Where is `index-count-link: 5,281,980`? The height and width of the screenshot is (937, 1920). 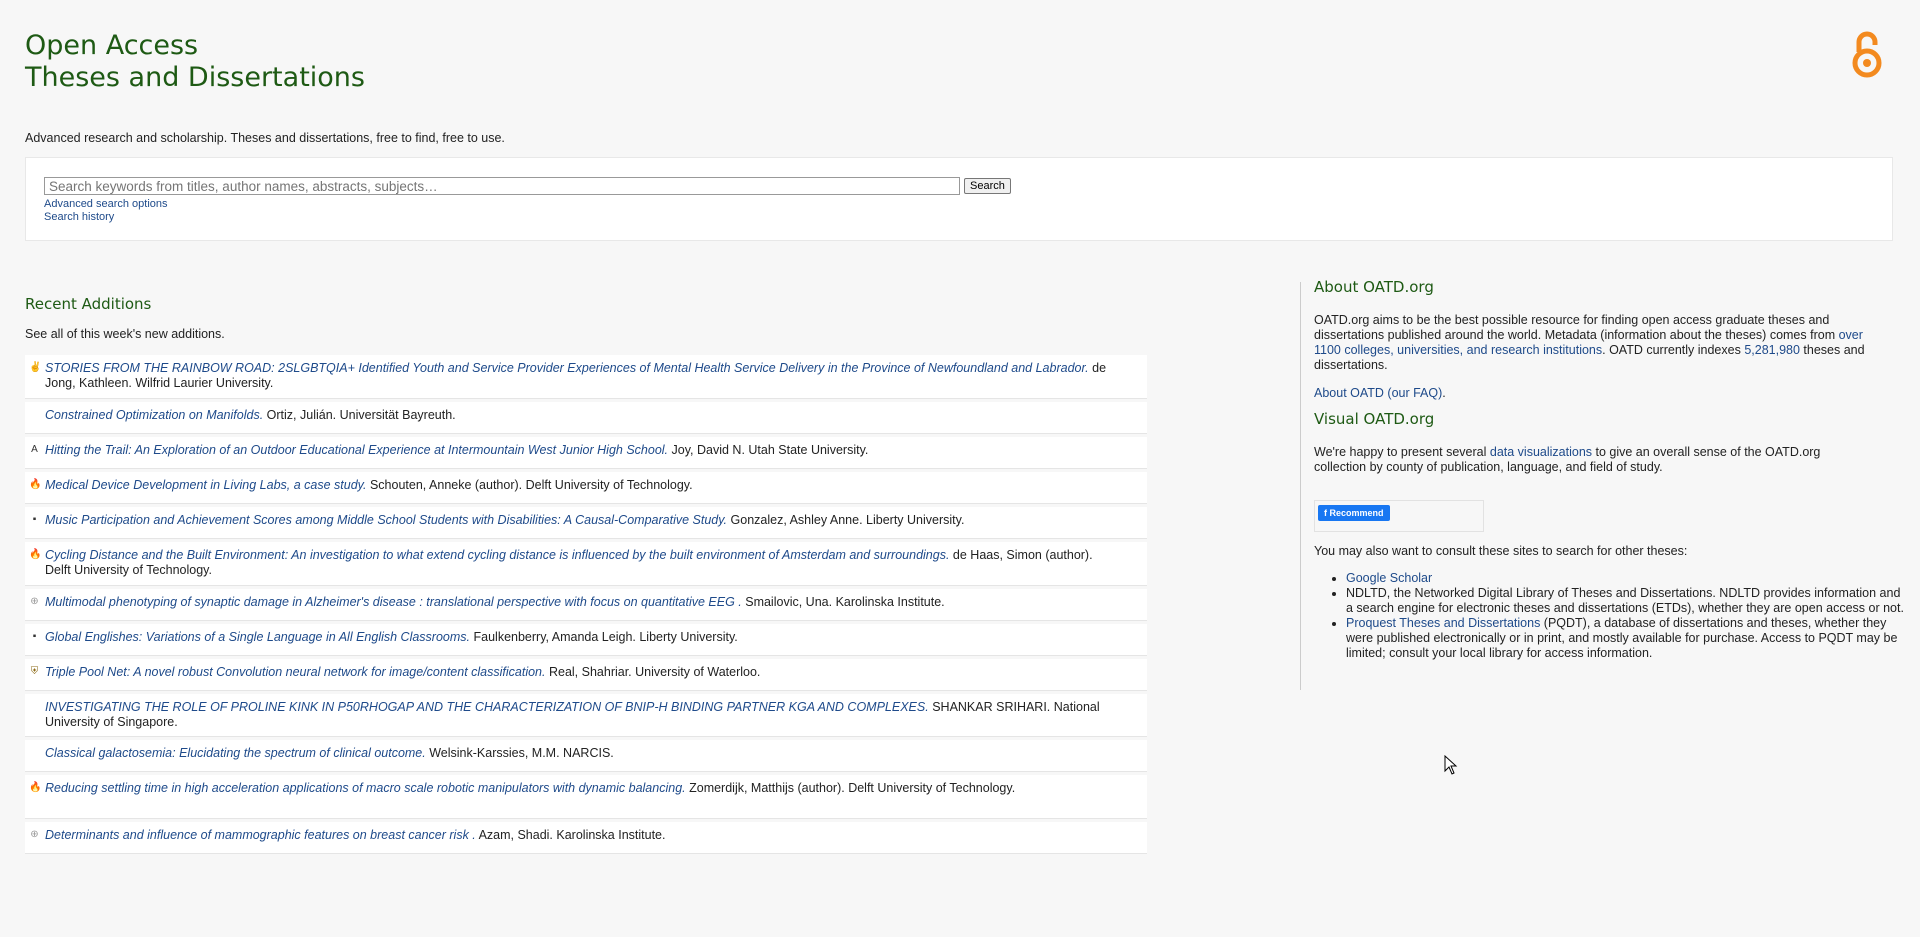 index-count-link: 5,281,980 is located at coordinates (1772, 350).